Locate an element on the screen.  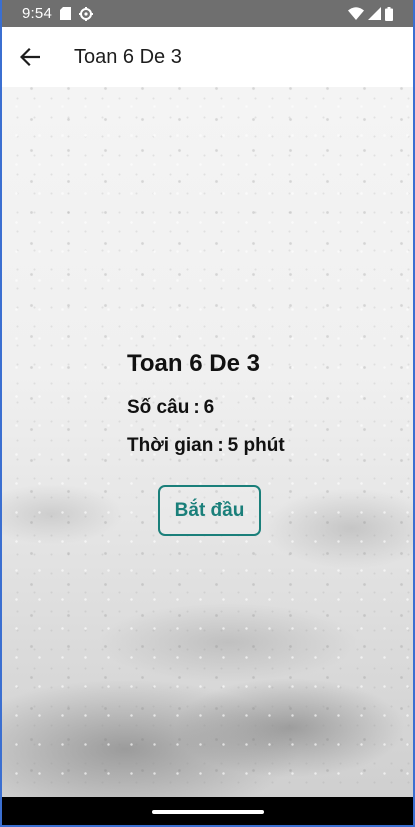
status-right is located at coordinates (370, 13).